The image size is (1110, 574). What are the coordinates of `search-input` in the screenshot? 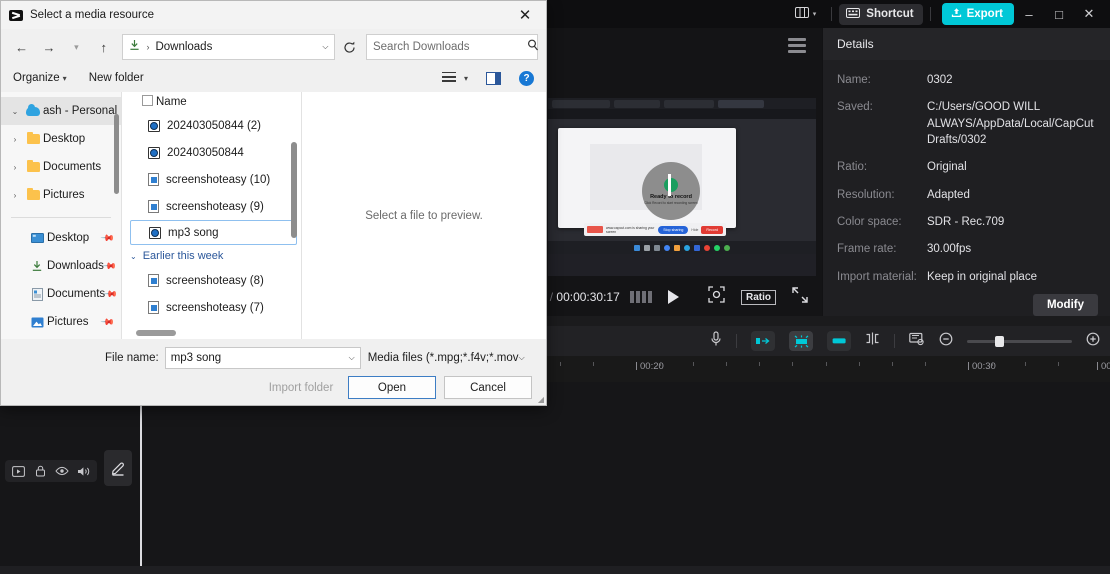 It's located at (449, 47).